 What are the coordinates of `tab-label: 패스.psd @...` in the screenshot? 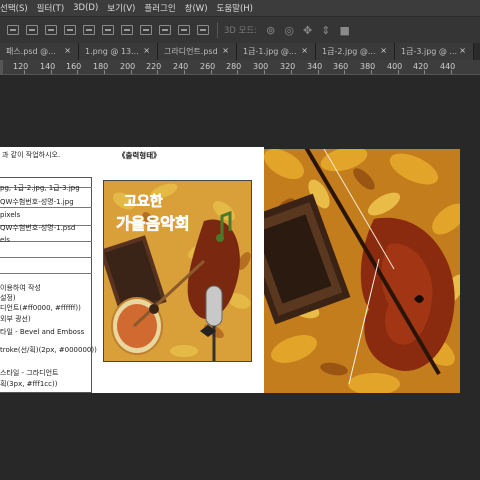 It's located at (31, 51).